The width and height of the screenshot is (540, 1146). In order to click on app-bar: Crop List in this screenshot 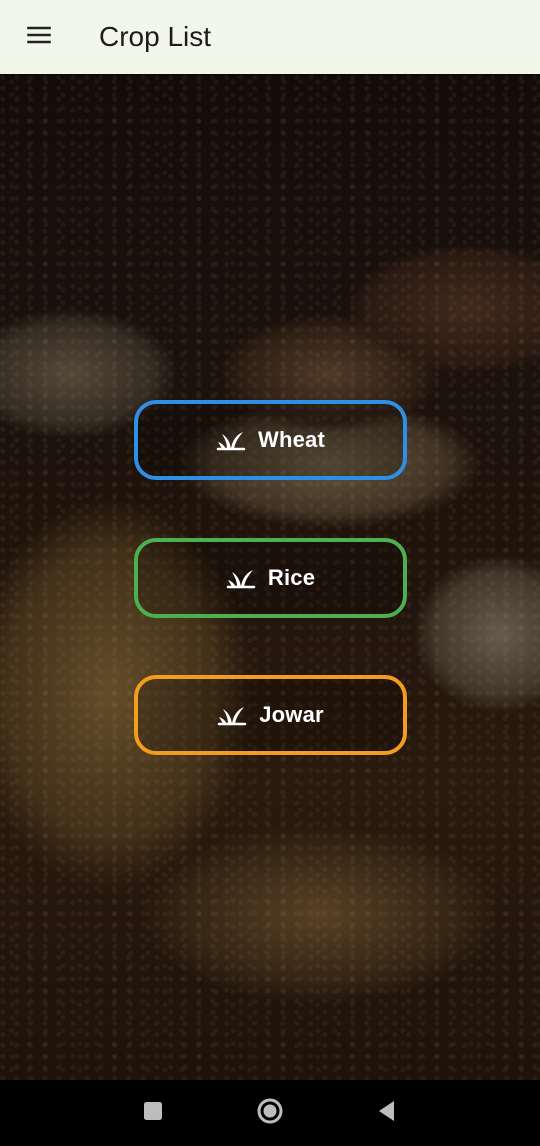, I will do `click(270, 37)`.